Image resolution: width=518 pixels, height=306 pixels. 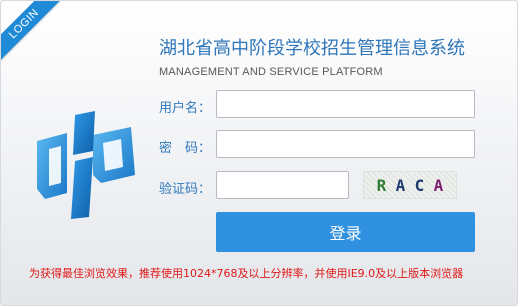 I want to click on username-label: 用户名：, so click(x=185, y=108).